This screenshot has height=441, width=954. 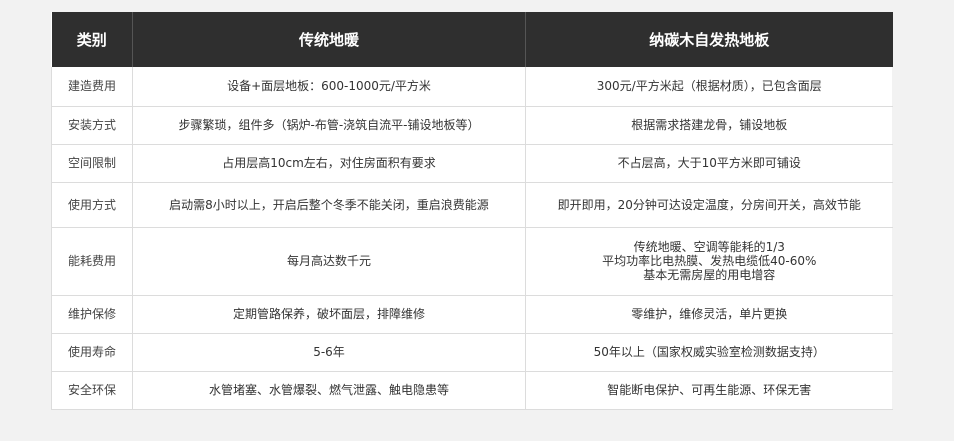 I want to click on row-category: 使用方式, so click(x=92, y=205).